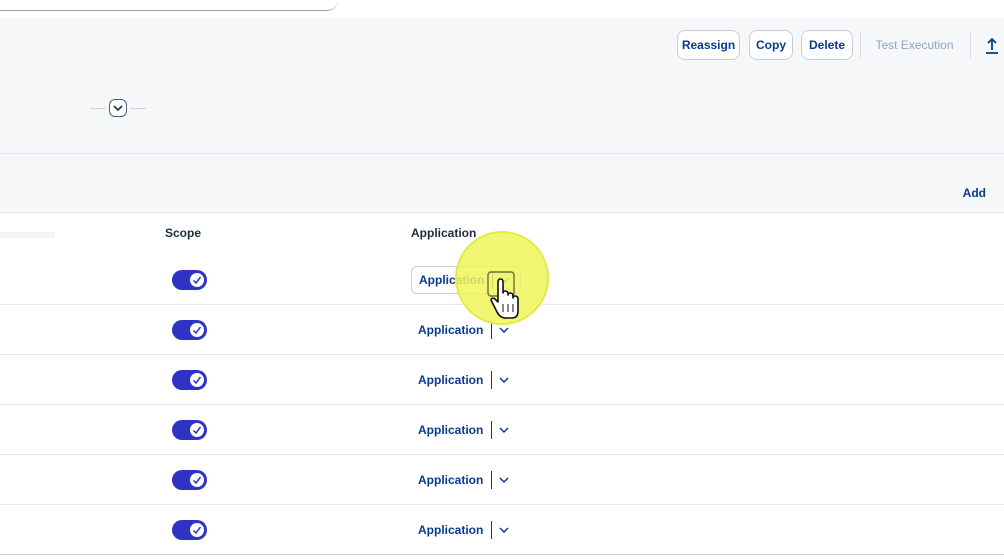  Describe the element at coordinates (771, 45) in the screenshot. I see `copy-button: Copy` at that location.